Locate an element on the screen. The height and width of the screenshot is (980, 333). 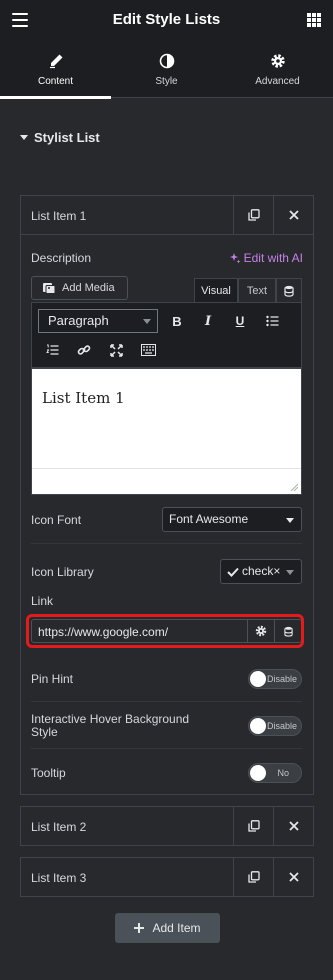
repeater-item-1: List Item 1 is located at coordinates (167, 215).